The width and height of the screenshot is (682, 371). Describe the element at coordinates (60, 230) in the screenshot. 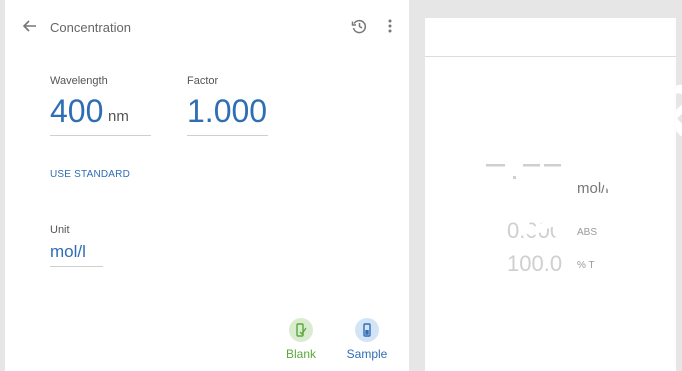

I see `unit-label: Unit` at that location.